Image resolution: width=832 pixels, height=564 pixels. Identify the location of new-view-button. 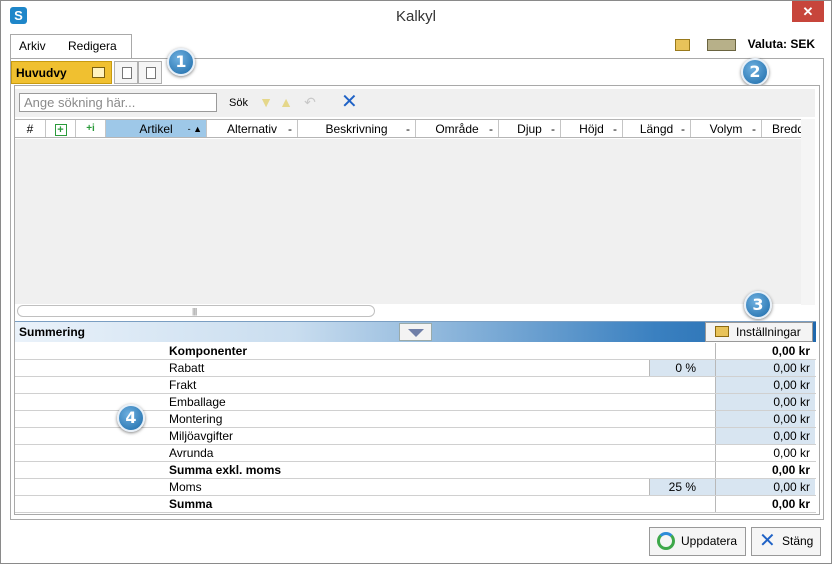
(126, 72).